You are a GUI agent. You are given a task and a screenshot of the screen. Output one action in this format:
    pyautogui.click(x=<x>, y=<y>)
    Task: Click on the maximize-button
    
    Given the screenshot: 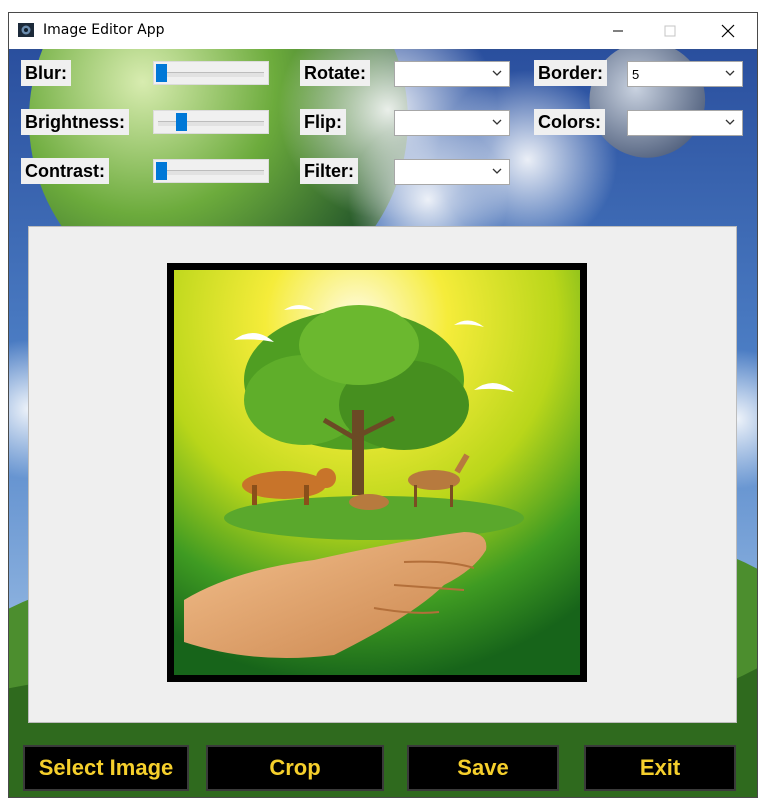 What is the action you would take?
    pyautogui.click(x=670, y=31)
    